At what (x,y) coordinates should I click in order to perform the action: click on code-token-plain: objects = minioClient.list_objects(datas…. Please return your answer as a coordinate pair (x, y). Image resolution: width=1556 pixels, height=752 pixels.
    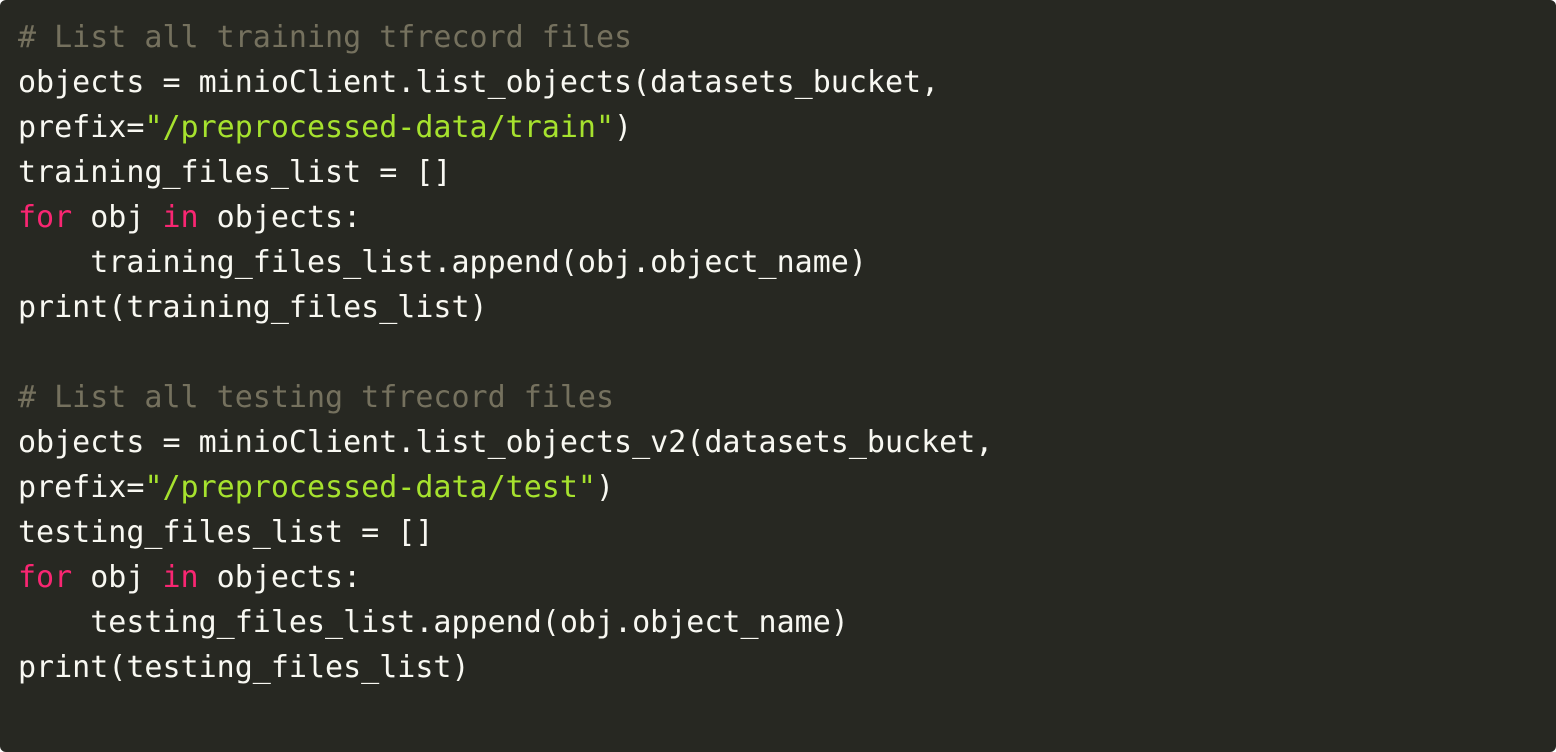
    Looking at the image, I should click on (479, 82).